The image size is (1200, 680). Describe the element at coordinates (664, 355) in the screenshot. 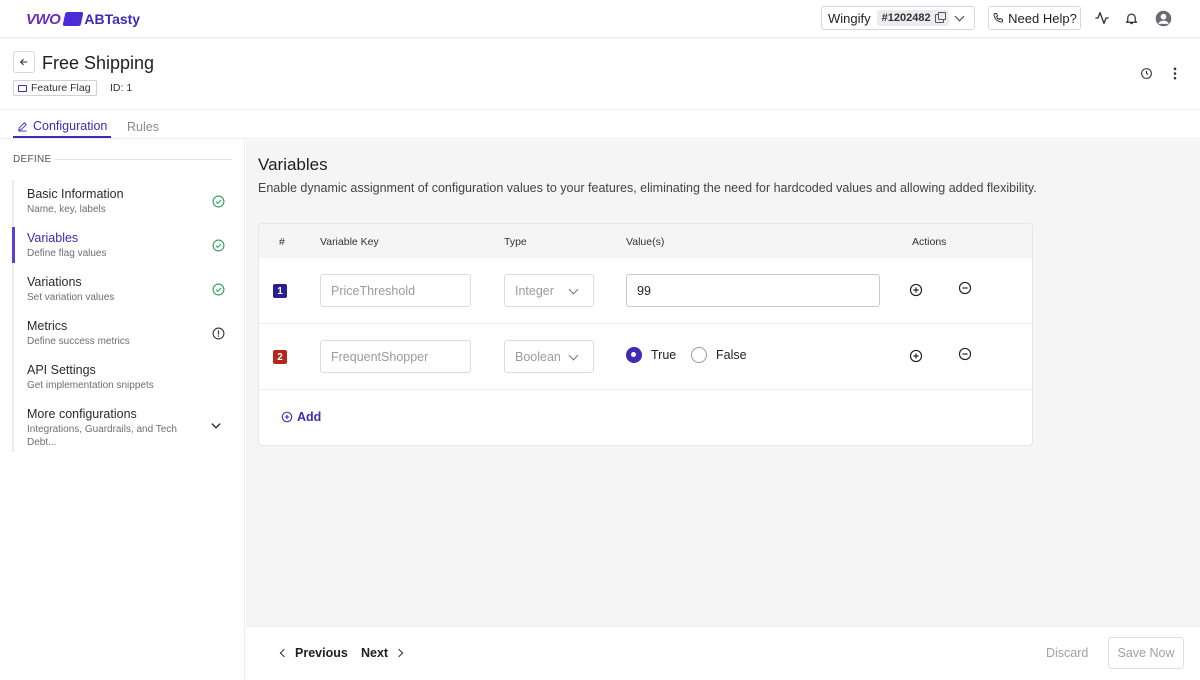

I see `radio-true-label: True` at that location.